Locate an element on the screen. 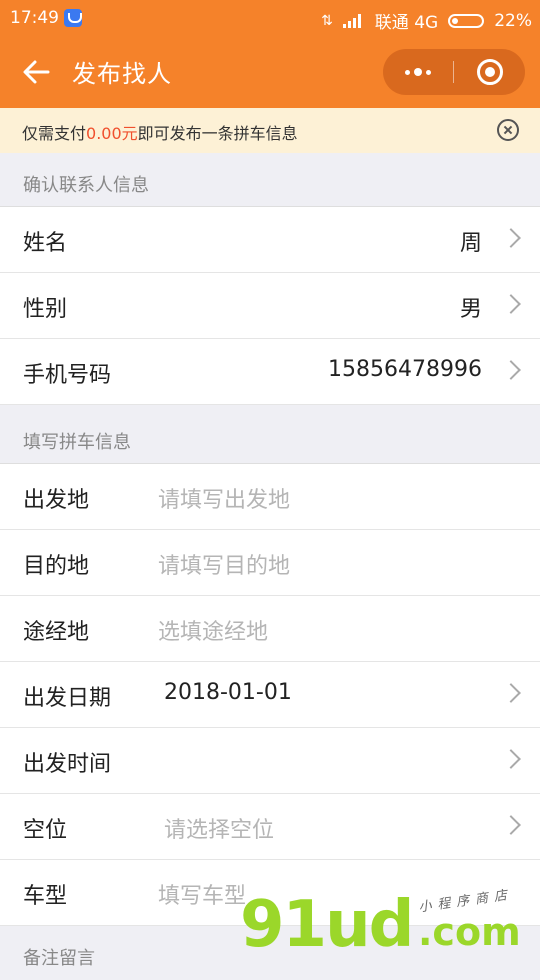  phone-row: 手机号码 15856478996 is located at coordinates (270, 372).